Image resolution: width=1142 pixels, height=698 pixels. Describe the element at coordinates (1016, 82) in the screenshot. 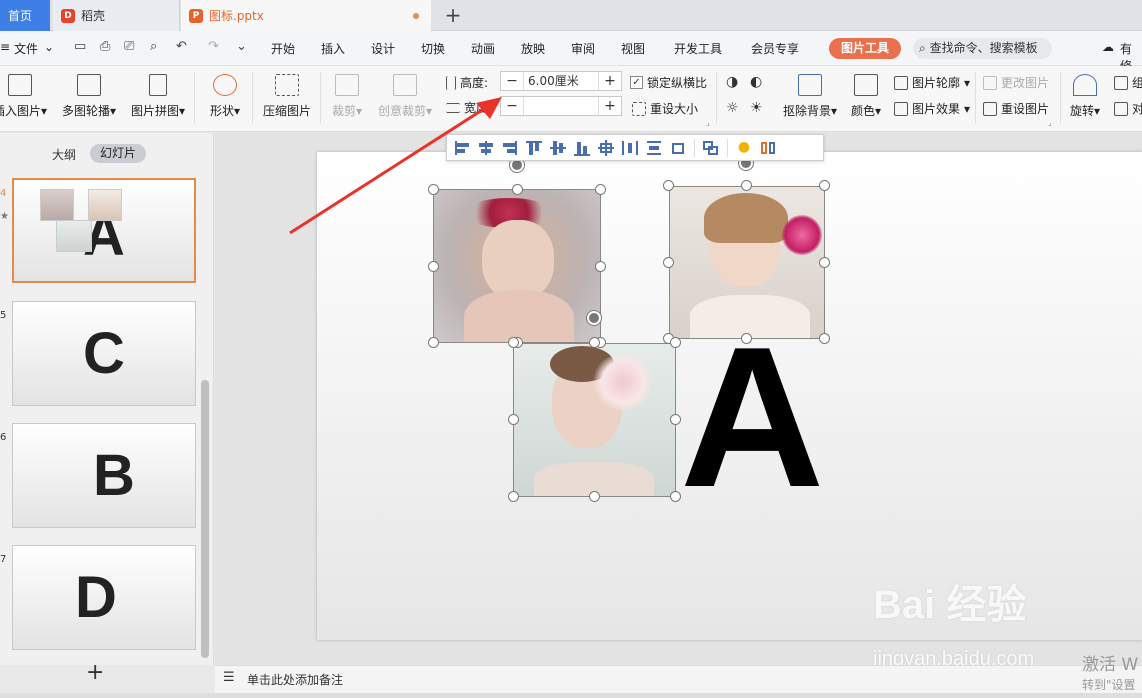

I see `change-picture-button: 更改图片` at that location.